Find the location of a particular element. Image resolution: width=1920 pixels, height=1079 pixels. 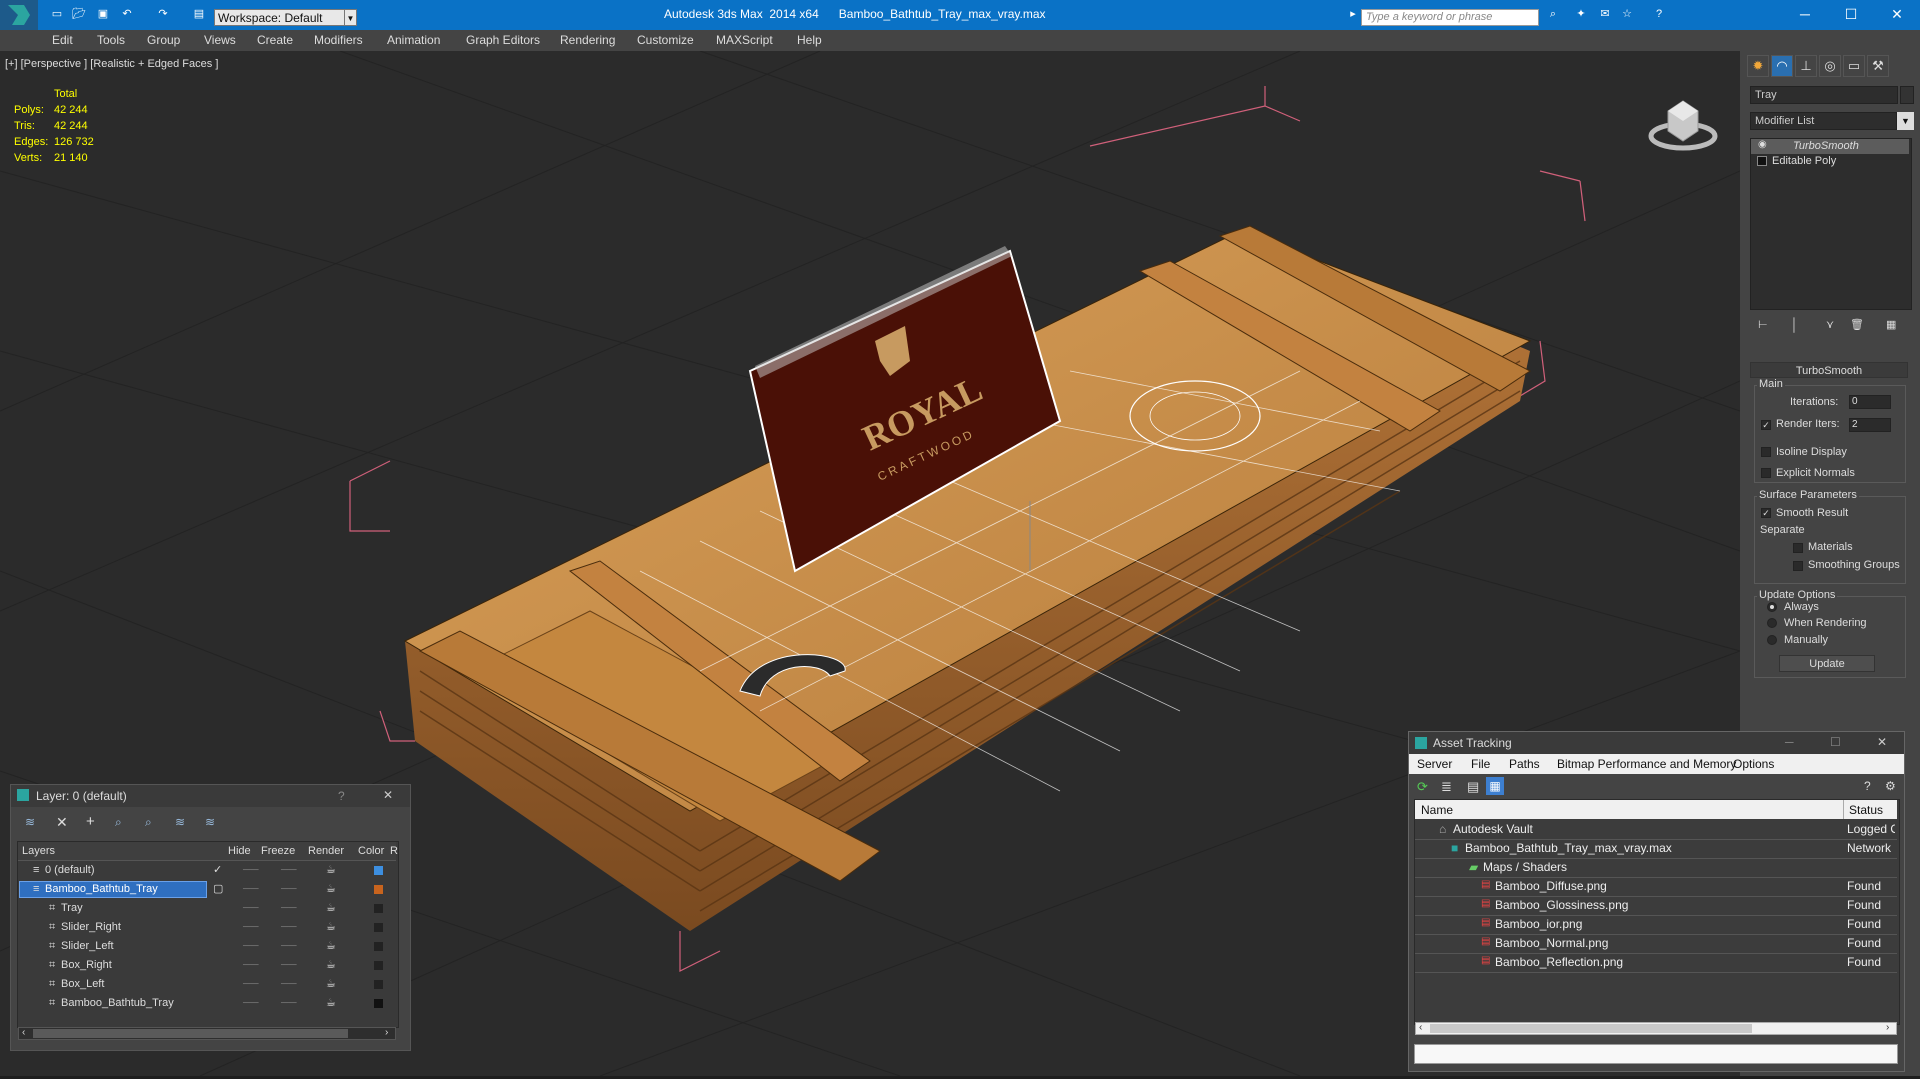

active-layer-check-icon: ✓ is located at coordinates (217, 870).